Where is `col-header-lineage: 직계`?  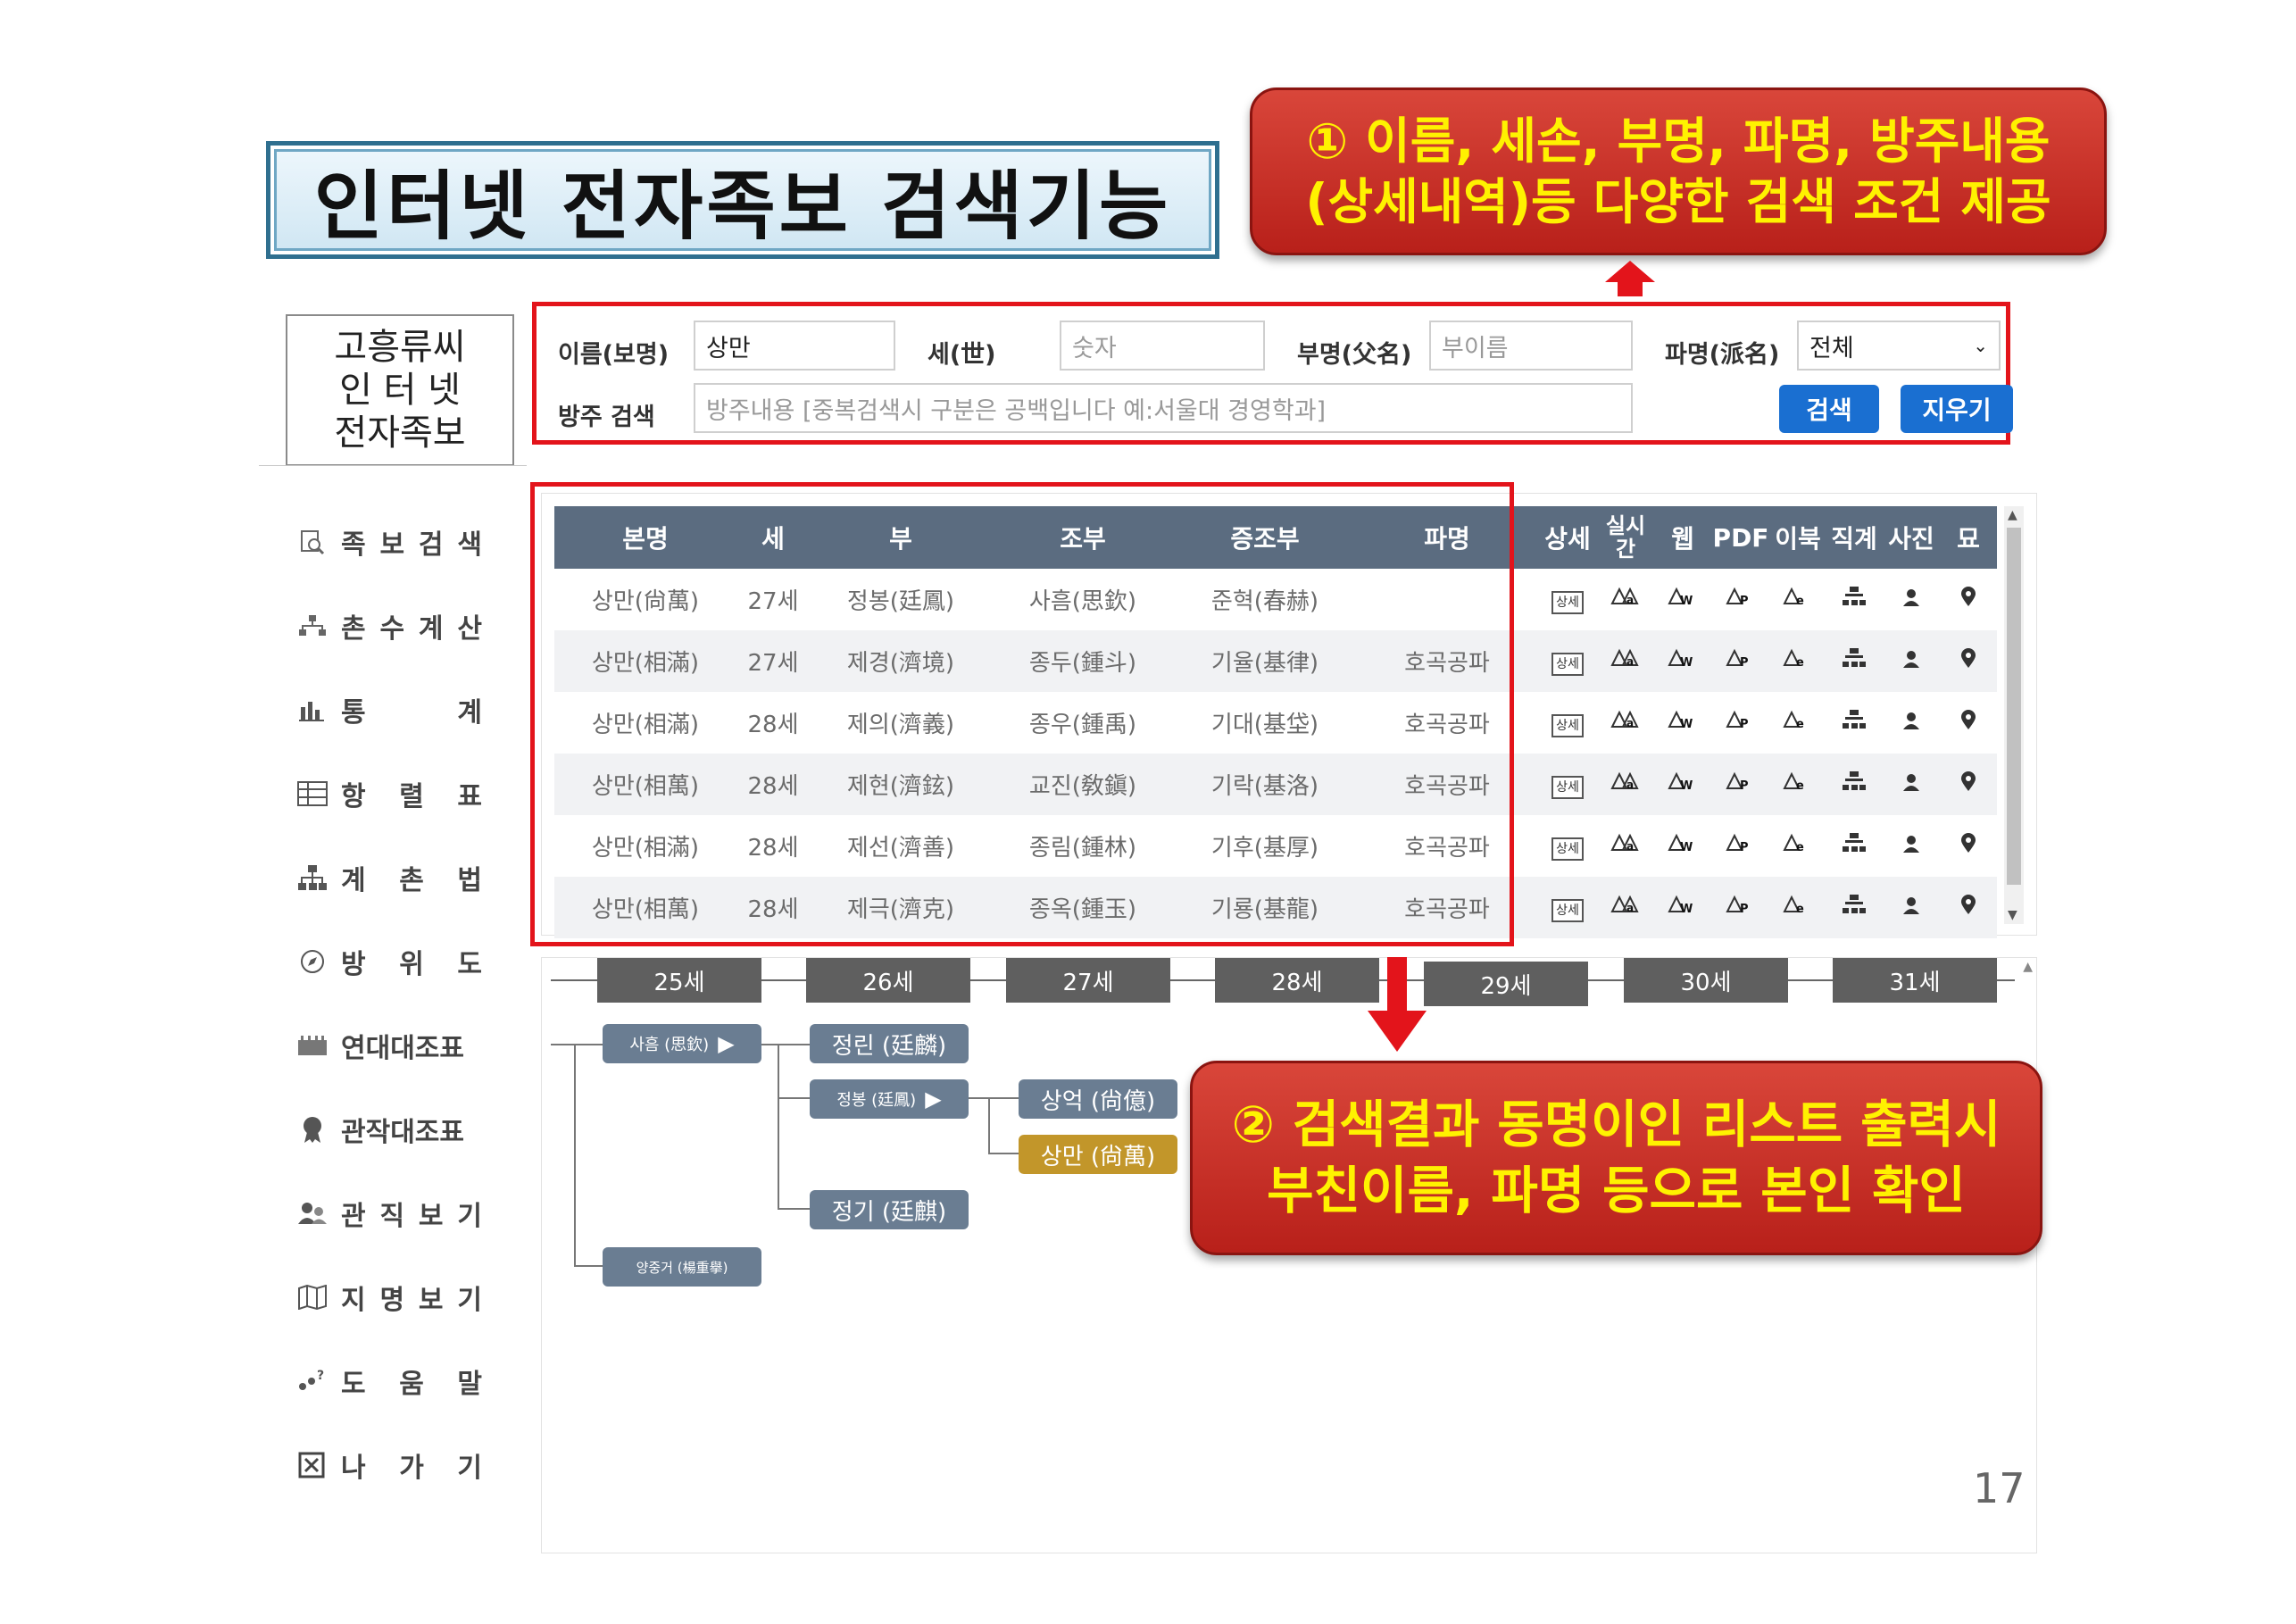 col-header-lineage: 직계 is located at coordinates (1854, 537).